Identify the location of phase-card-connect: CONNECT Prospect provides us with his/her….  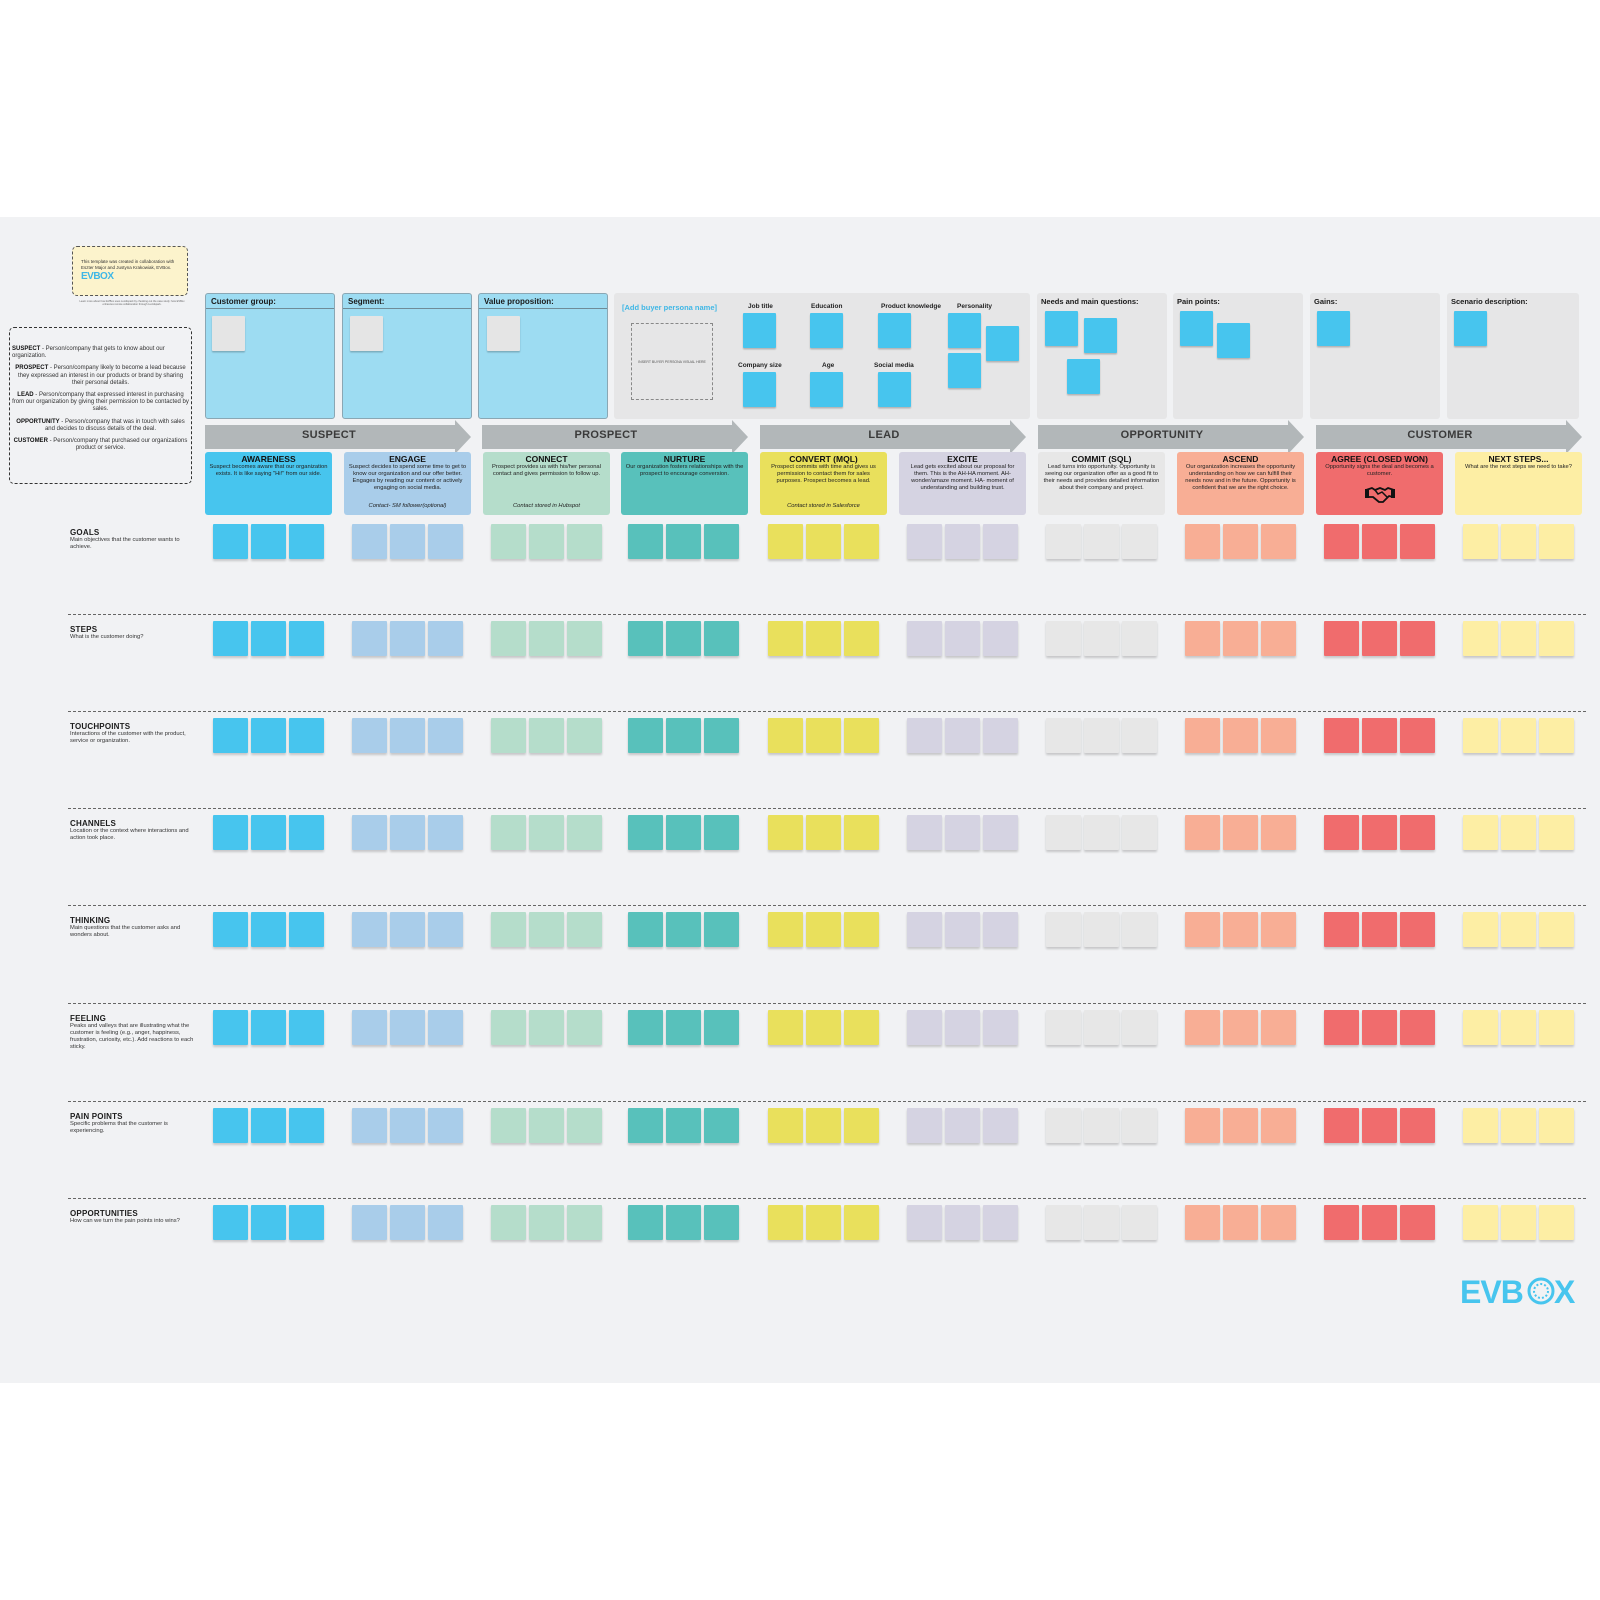
(546, 483).